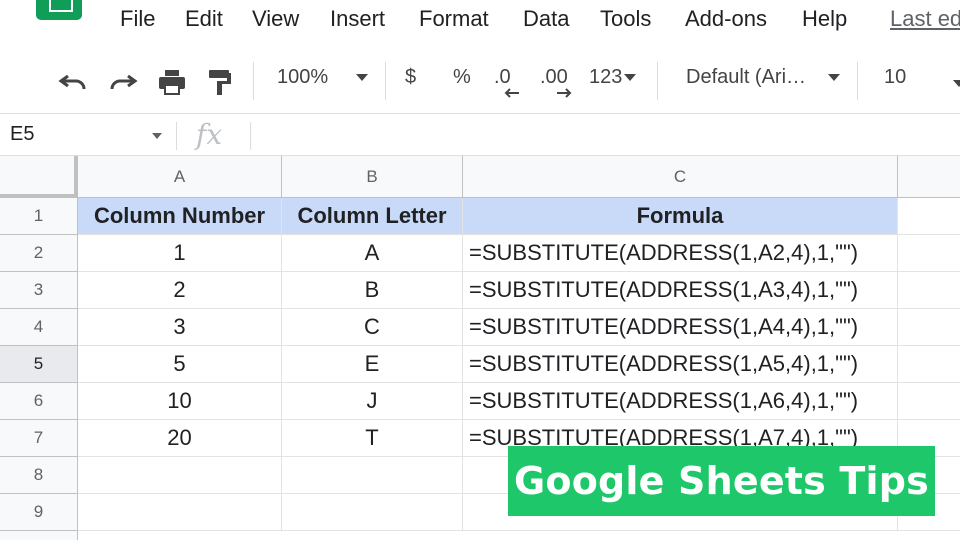 The width and height of the screenshot is (960, 540). Describe the element at coordinates (180, 401) in the screenshot. I see `table-cell: 10` at that location.